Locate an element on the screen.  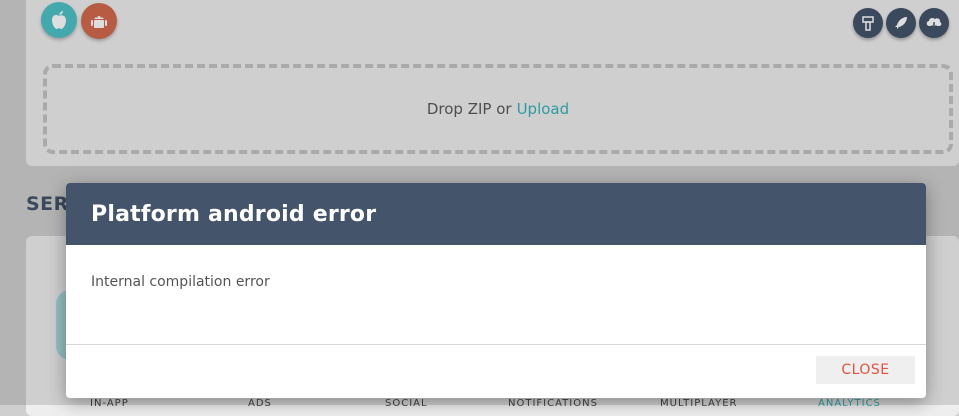
dialog-footer: CLOSE is located at coordinates (496, 371).